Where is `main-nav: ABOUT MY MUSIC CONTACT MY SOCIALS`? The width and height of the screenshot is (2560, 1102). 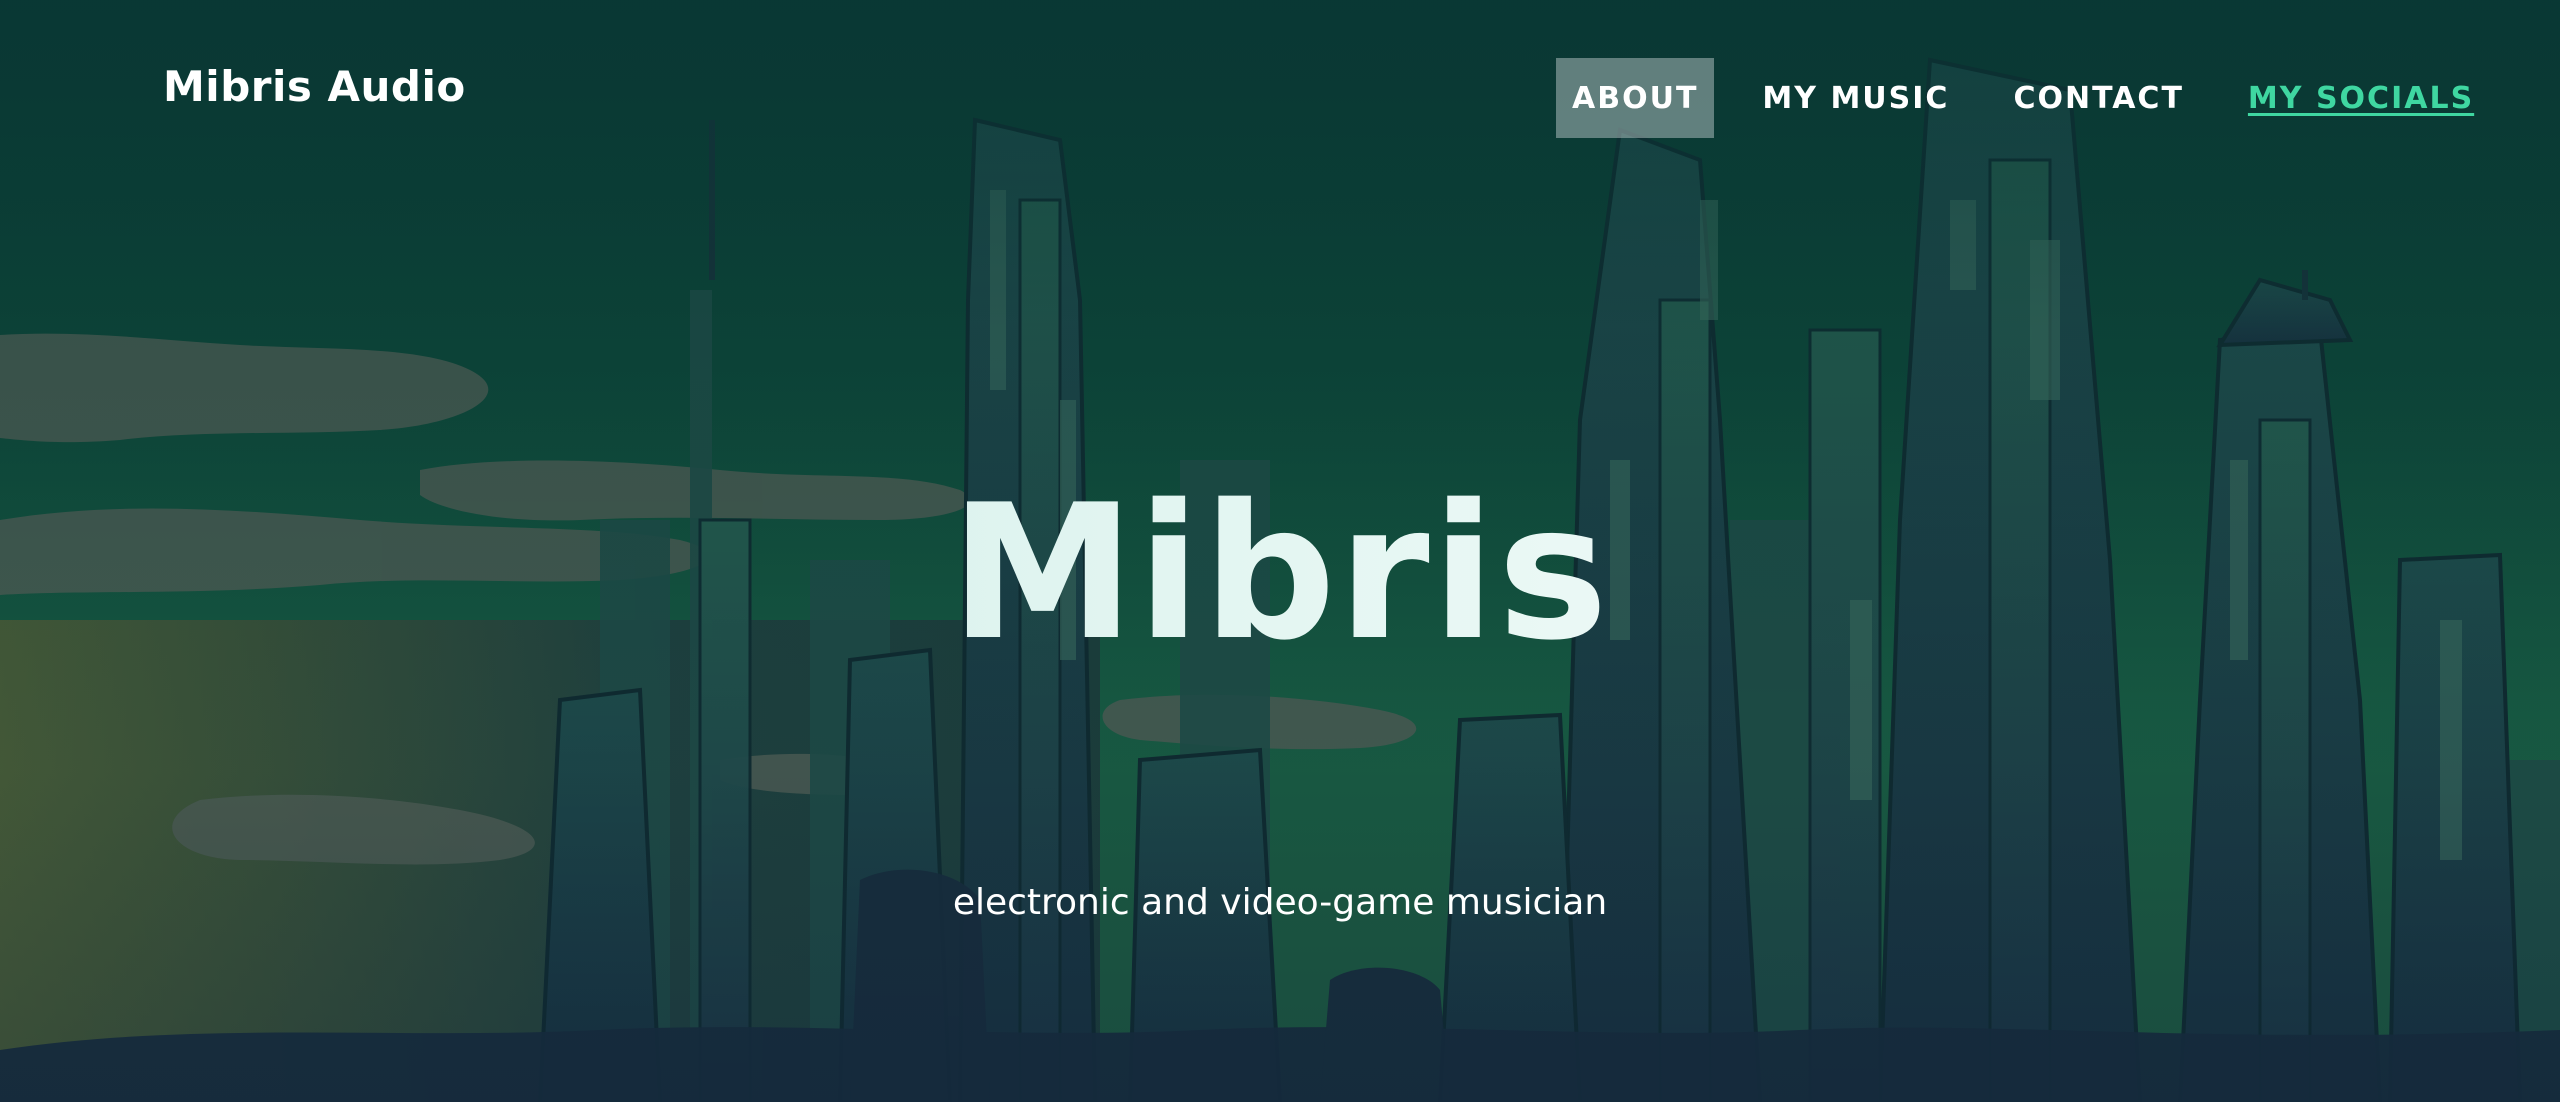 main-nav: ABOUT MY MUSIC CONTACT MY SOCIALS is located at coordinates (2023, 98).